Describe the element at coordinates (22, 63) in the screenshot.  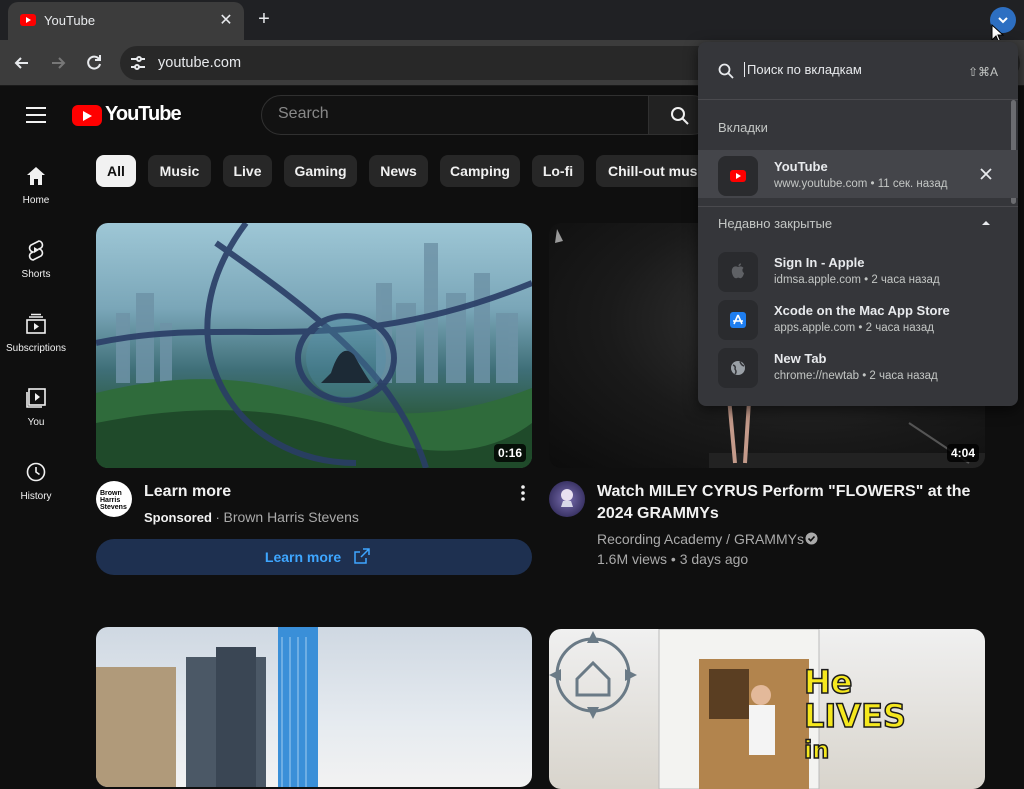
I see `back-arrow-icon` at that location.